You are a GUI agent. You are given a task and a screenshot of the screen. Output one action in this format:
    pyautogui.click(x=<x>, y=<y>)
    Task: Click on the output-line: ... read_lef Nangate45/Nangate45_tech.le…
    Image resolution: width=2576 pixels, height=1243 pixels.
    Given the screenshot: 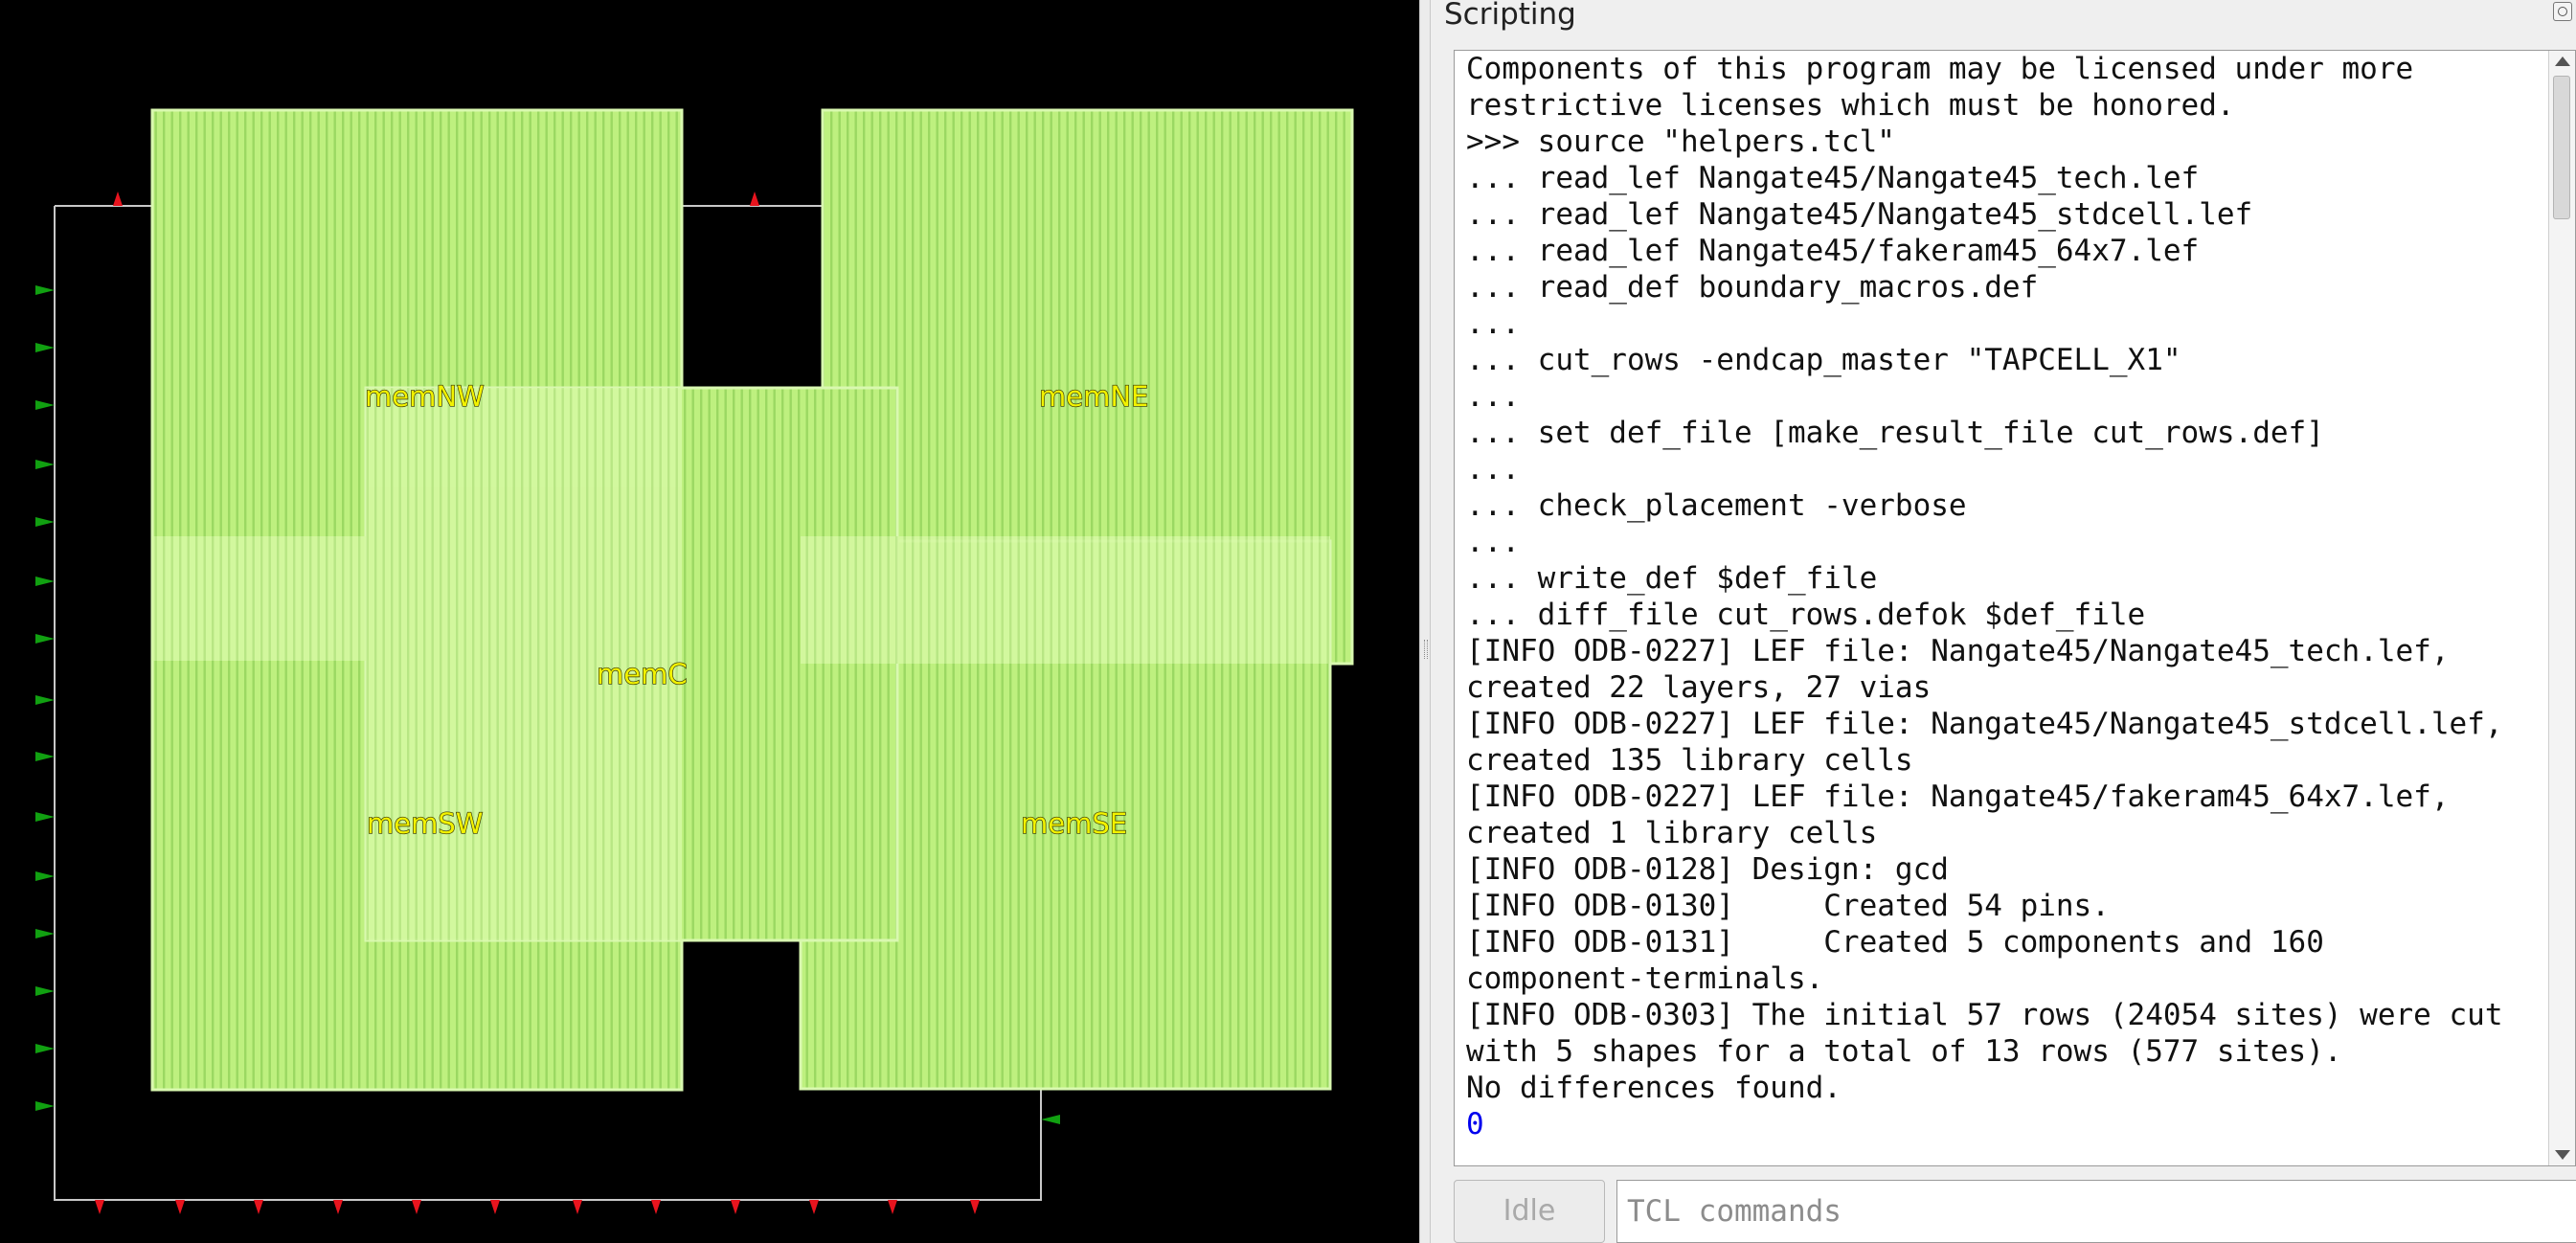 What is the action you would take?
    pyautogui.click(x=1833, y=178)
    